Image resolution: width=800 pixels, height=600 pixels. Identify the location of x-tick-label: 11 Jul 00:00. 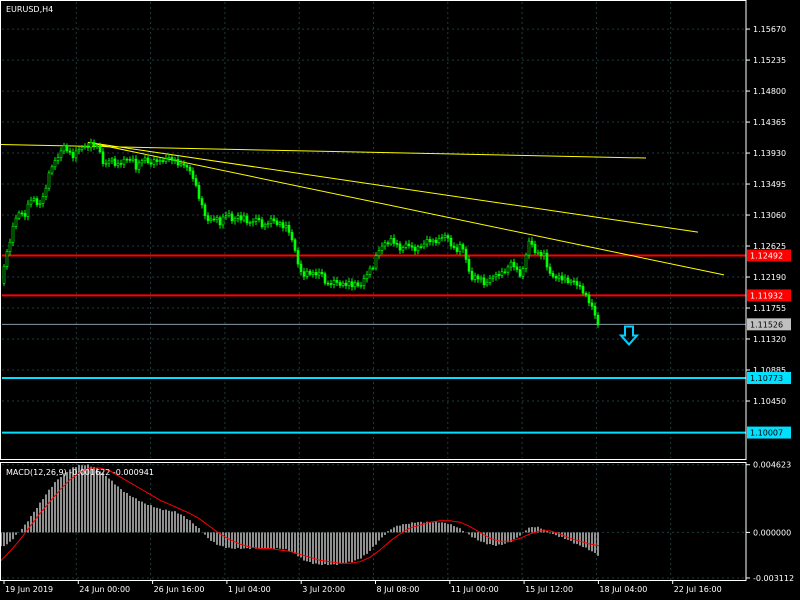
(475, 589).